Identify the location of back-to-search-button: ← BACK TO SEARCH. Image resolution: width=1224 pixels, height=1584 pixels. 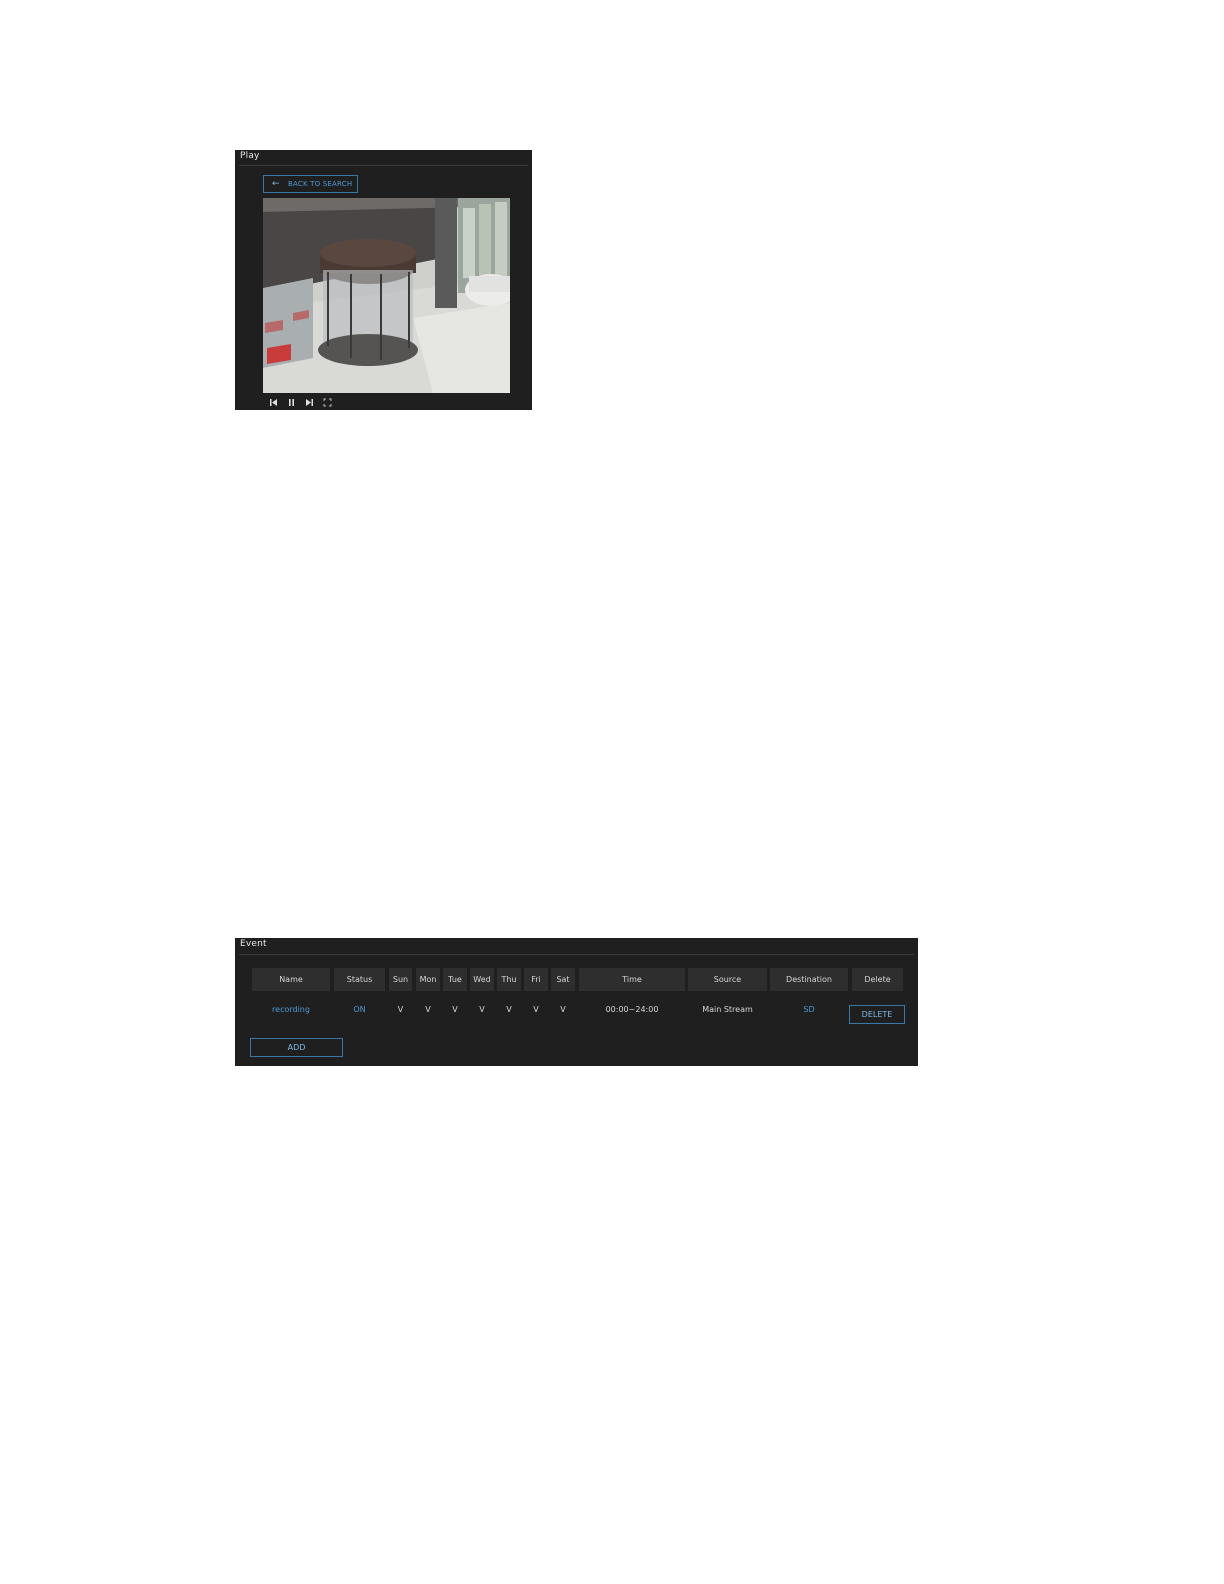
(310, 184).